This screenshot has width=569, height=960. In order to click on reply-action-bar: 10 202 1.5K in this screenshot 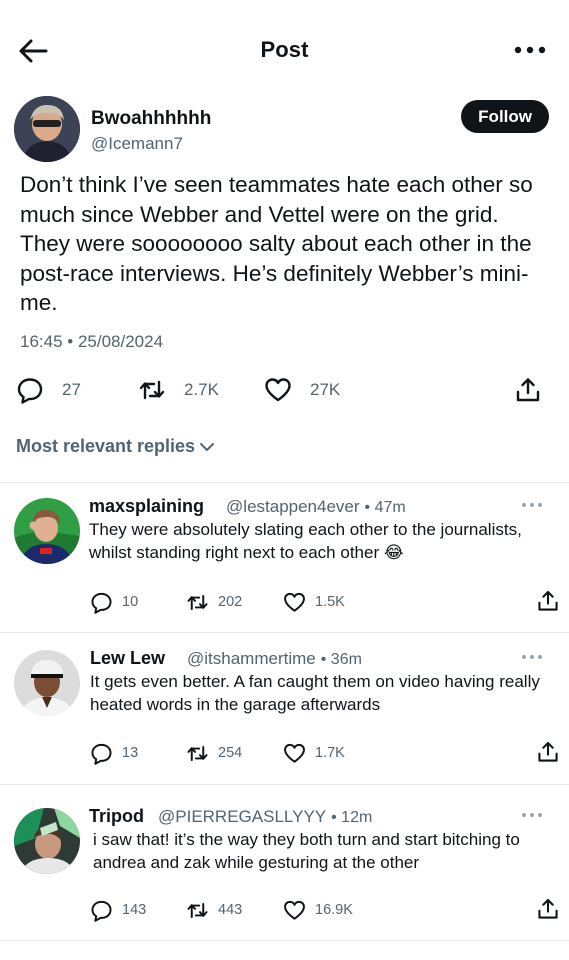, I will do `click(325, 602)`.